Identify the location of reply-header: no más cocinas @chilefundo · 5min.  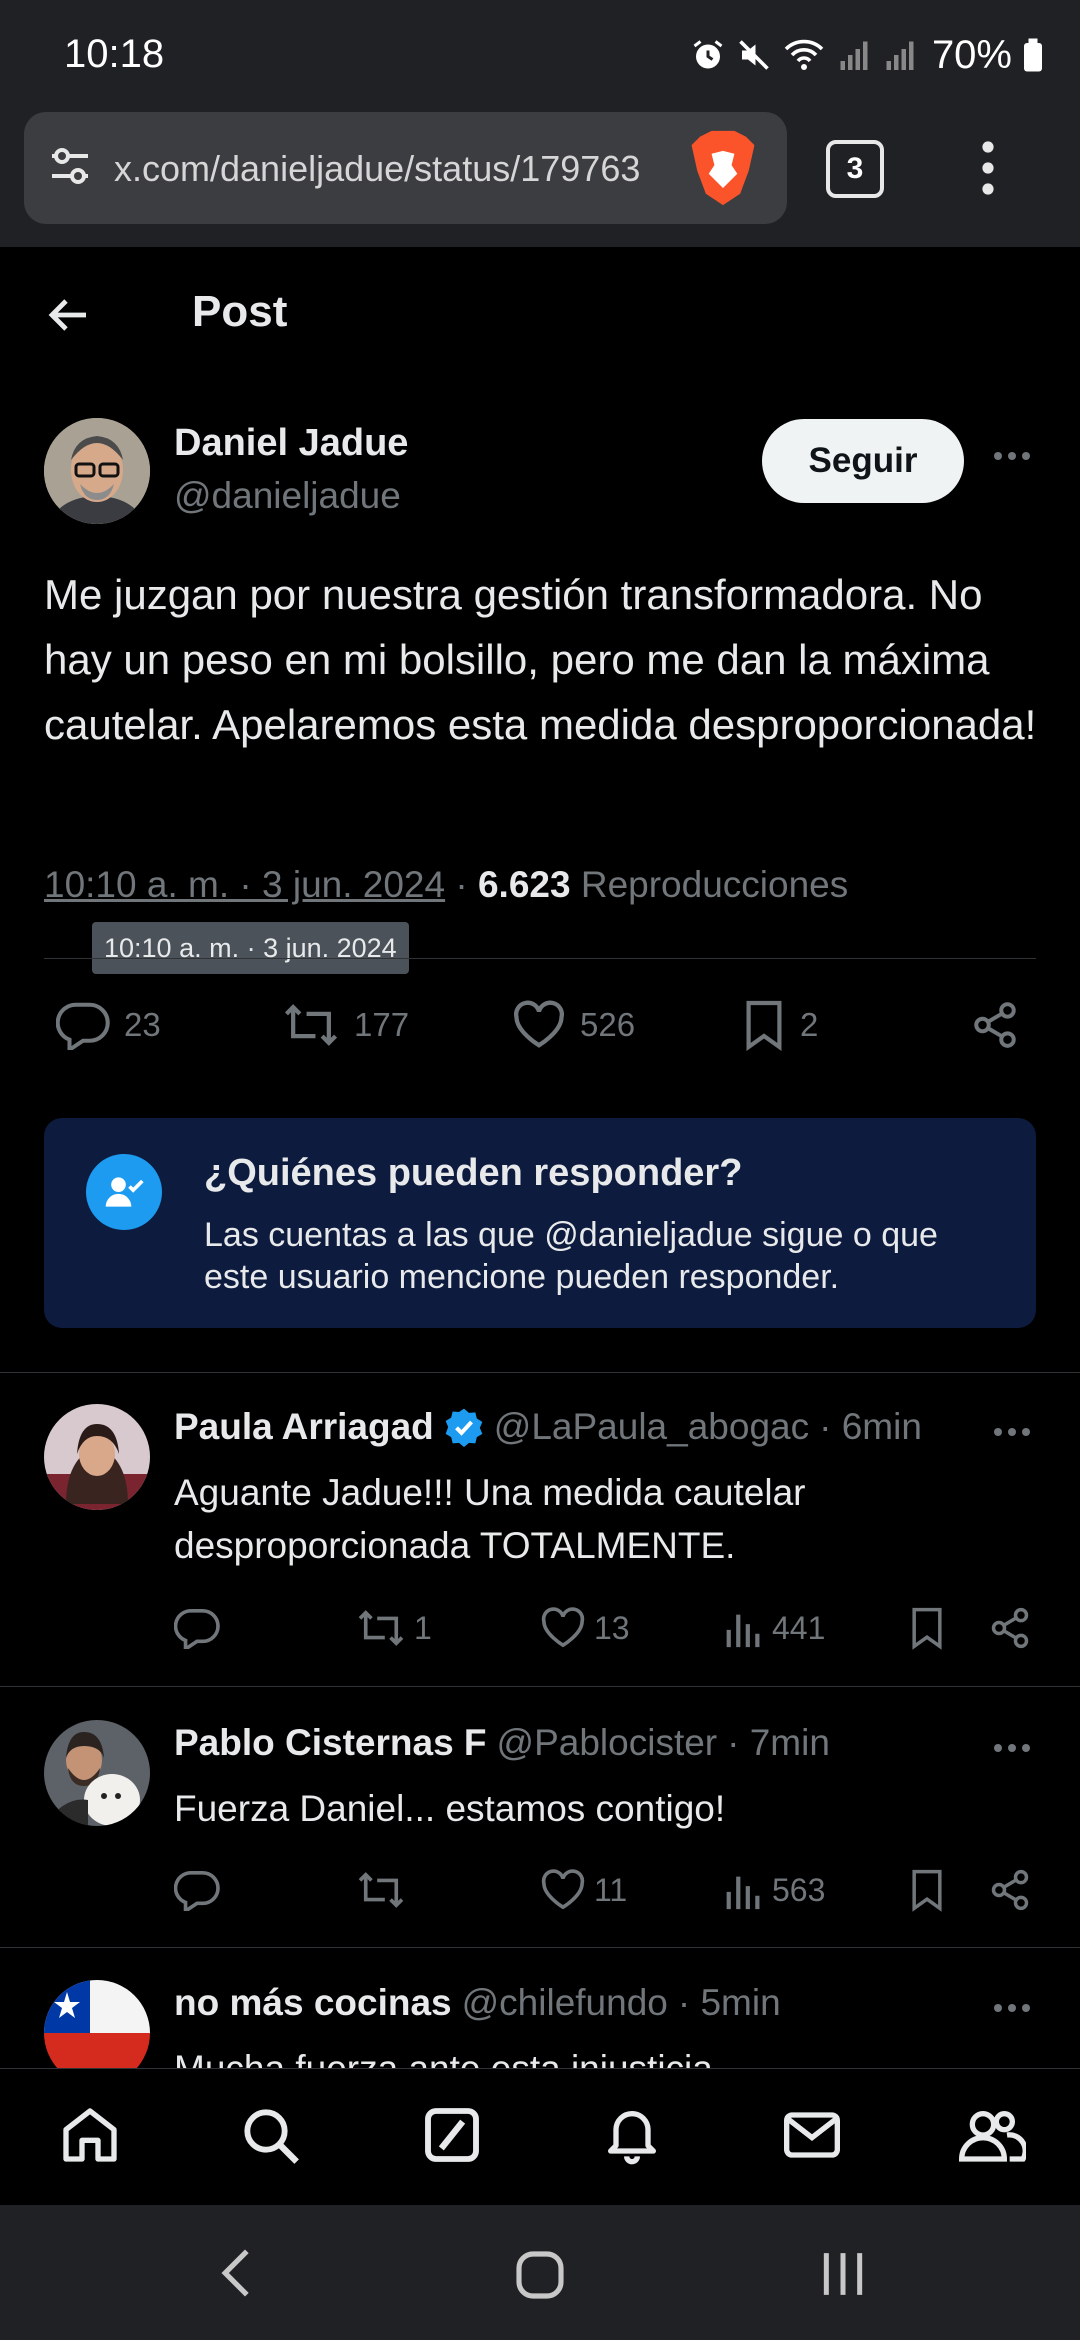
(477, 2003).